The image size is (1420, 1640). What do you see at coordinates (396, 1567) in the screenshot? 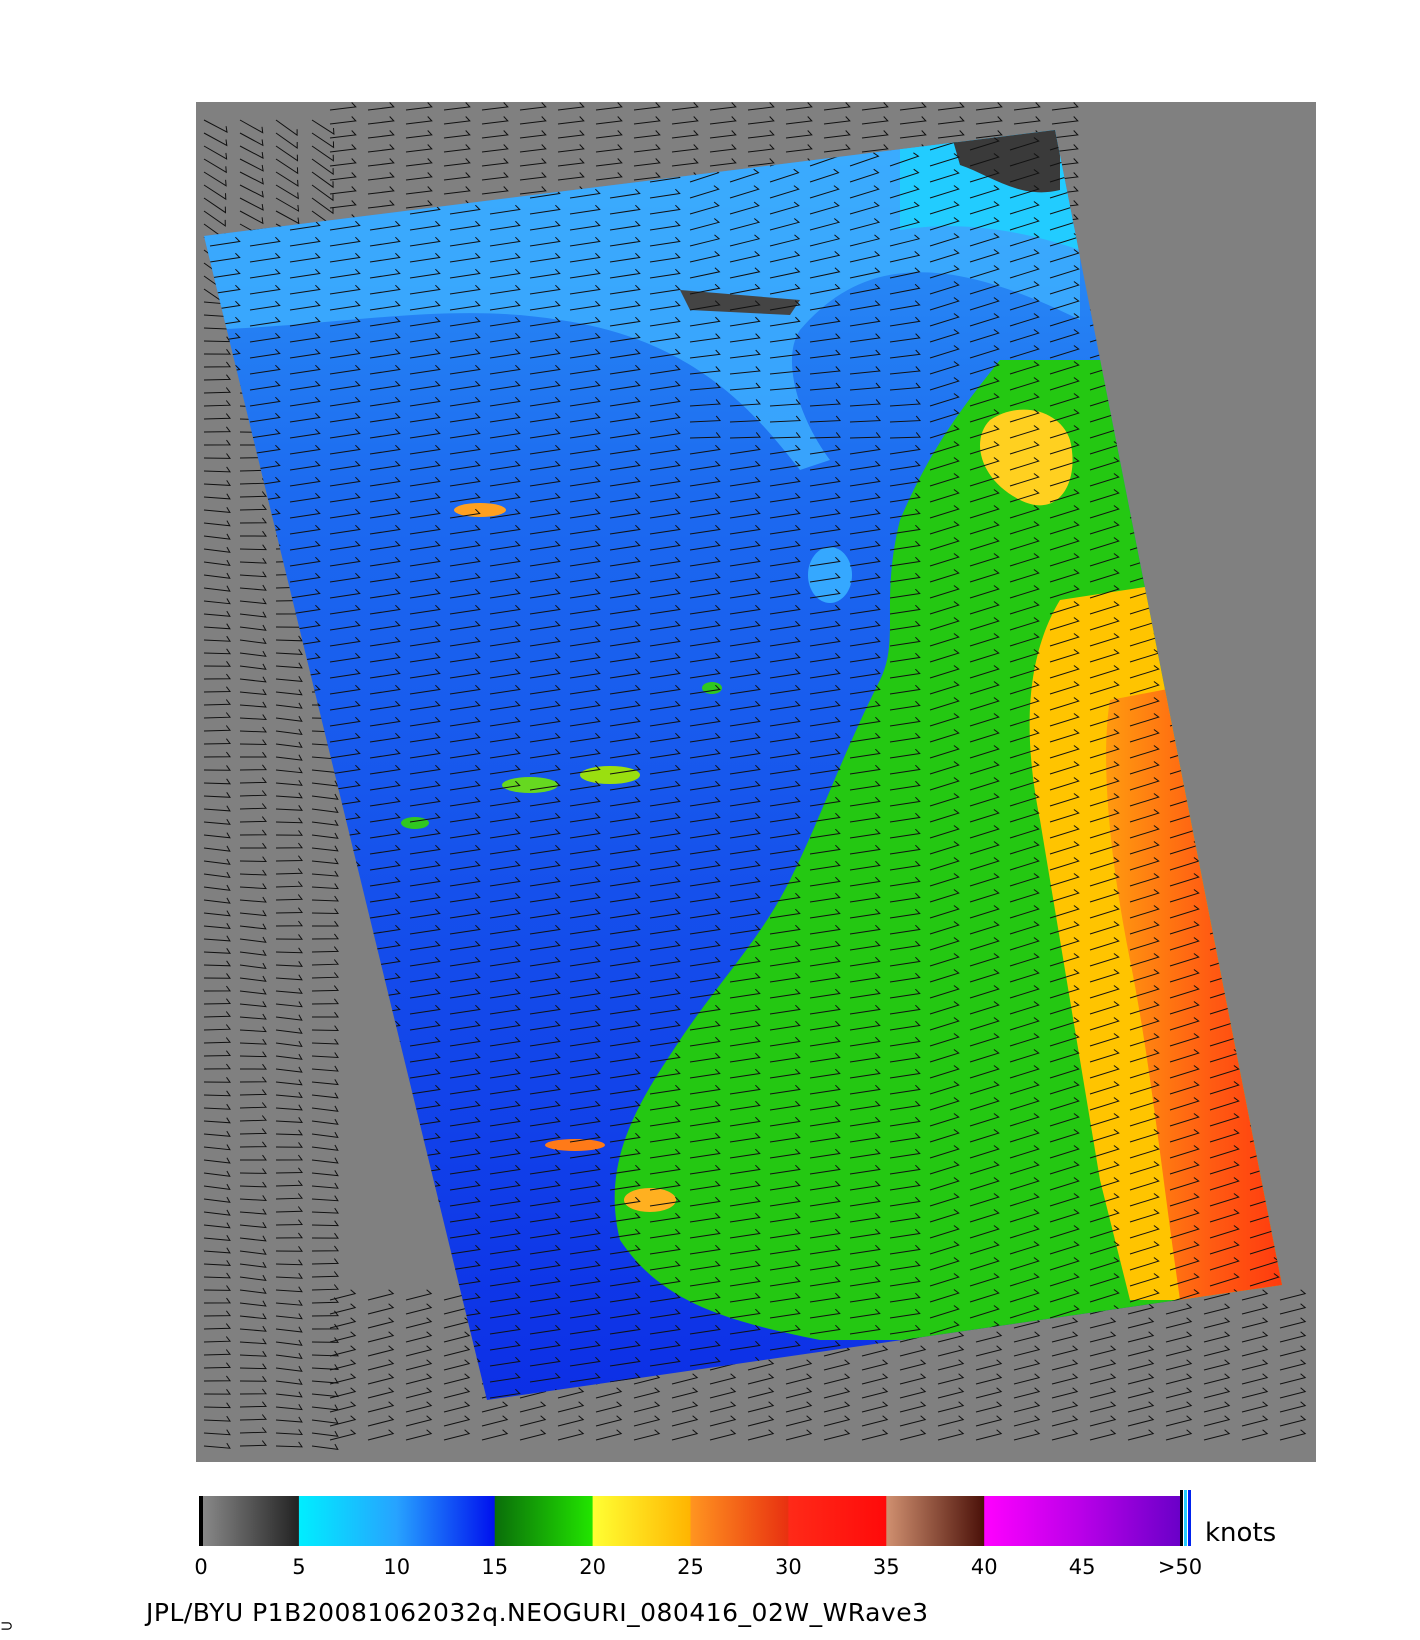
I see `colorbar-tick-label: 10` at bounding box center [396, 1567].